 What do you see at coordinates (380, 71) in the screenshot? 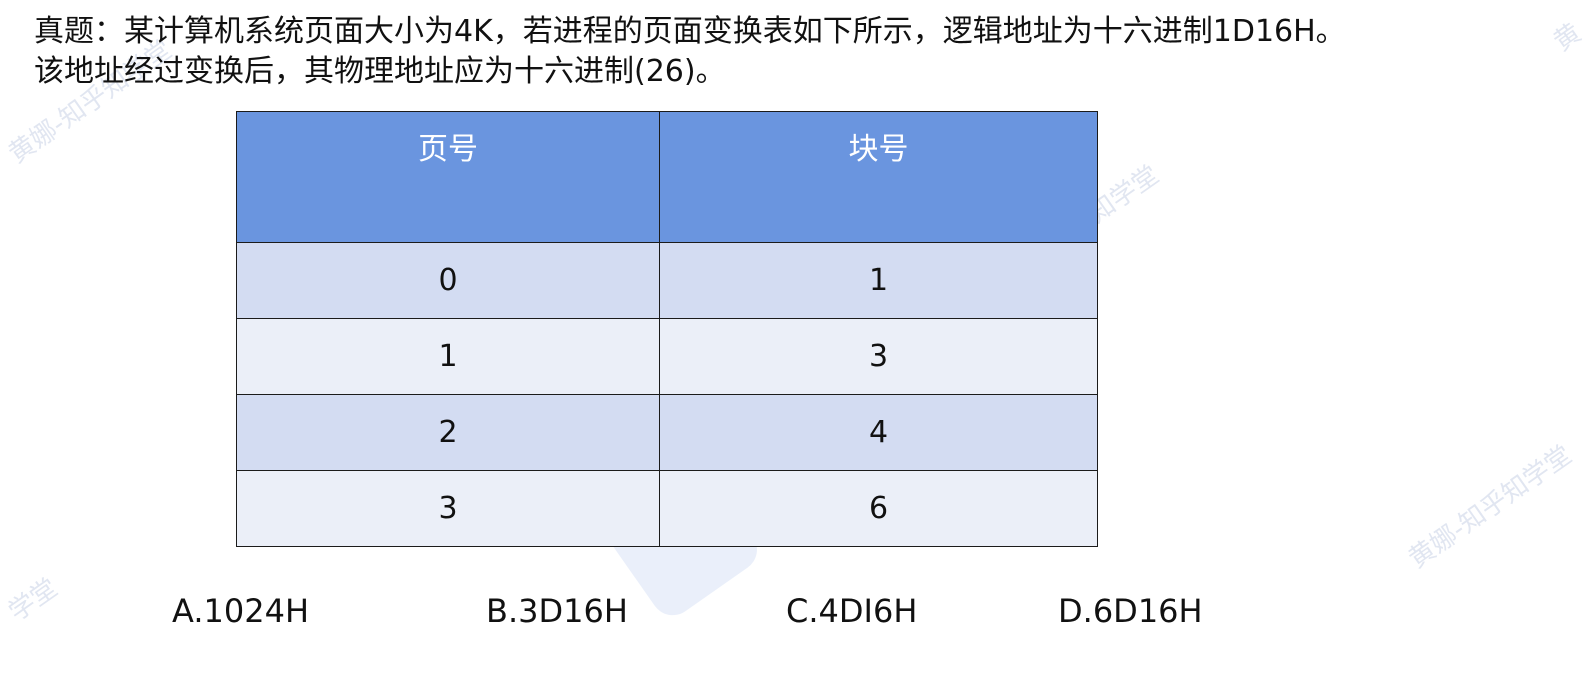
I see `question-line-2: 该地址经过变换后，其物理地址应为十六进制(26)。` at bounding box center [380, 71].